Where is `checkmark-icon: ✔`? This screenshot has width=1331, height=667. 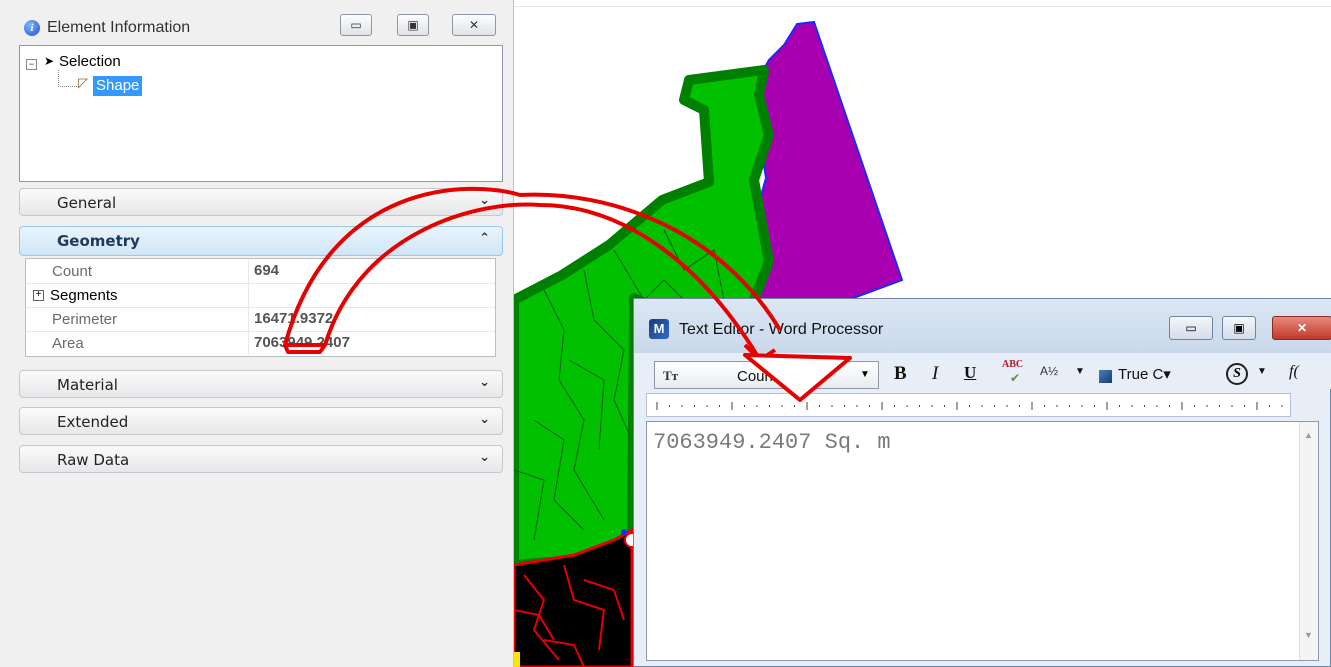
checkmark-icon: ✔ is located at coordinates (1015, 378).